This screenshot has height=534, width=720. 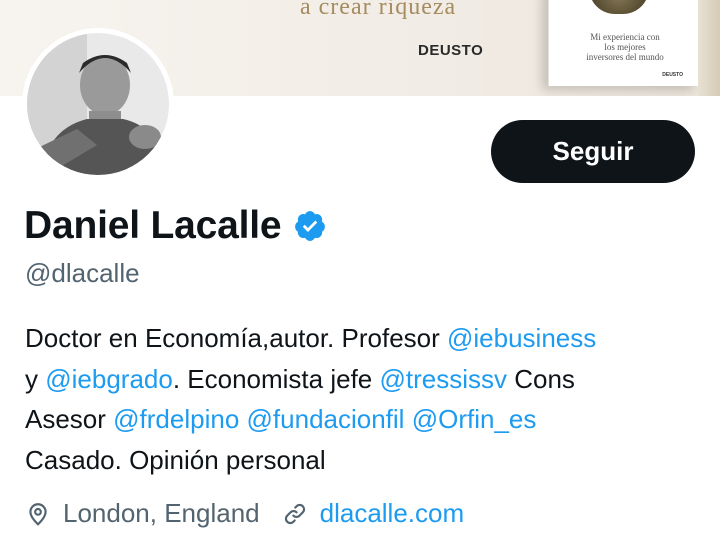 What do you see at coordinates (276, 378) in the screenshot?
I see `bio-text: . Economista jefe` at bounding box center [276, 378].